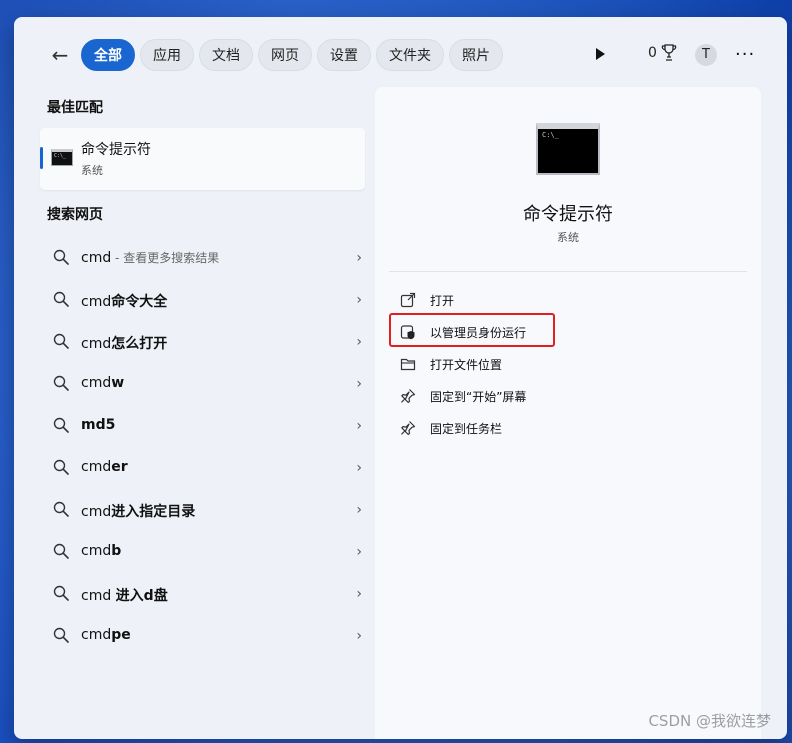 This screenshot has width=792, height=743. What do you see at coordinates (108, 55) in the screenshot?
I see `filter-all: 全部` at bounding box center [108, 55].